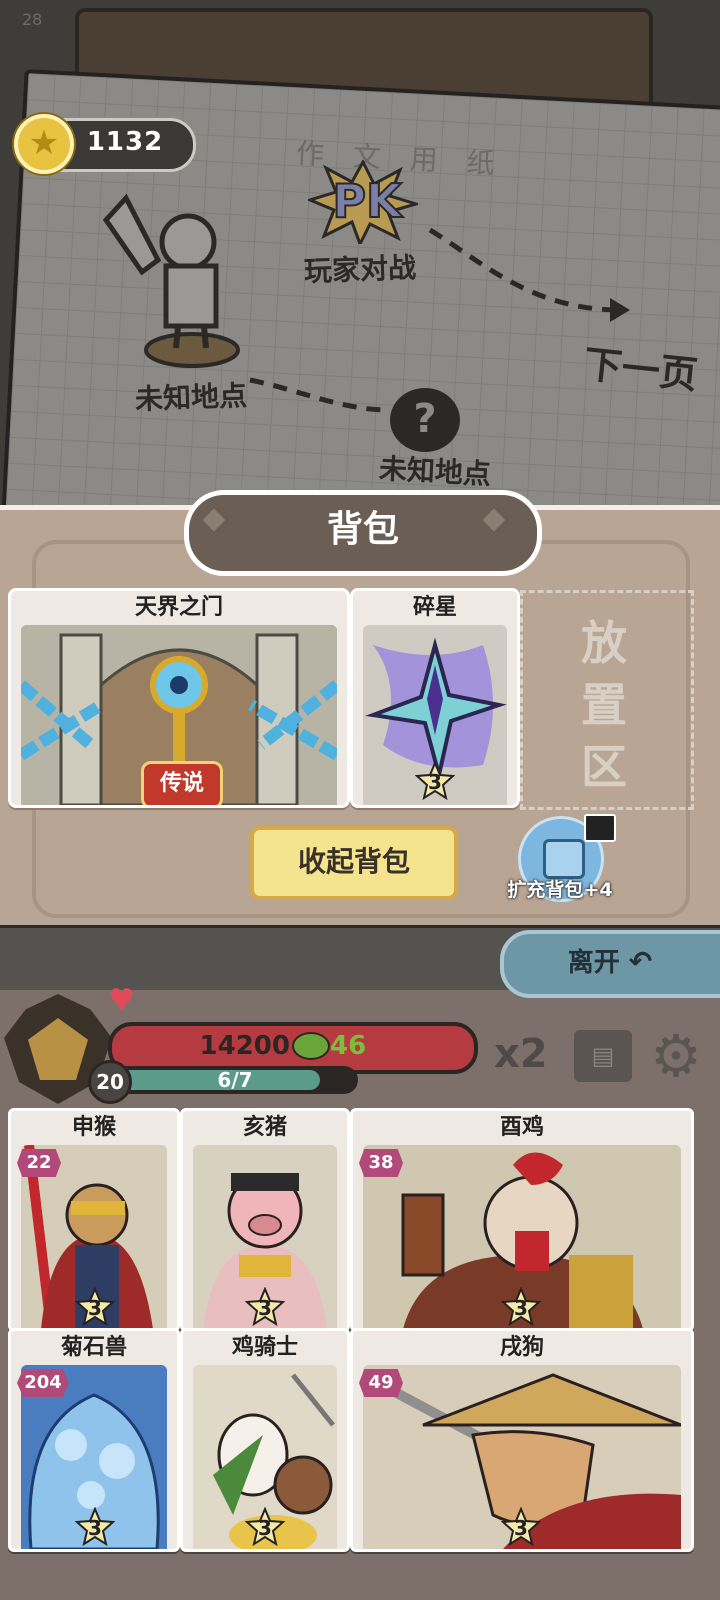 The image size is (720, 1600). Describe the element at coordinates (604, 705) in the screenshot. I see `drop-zone-label: 放置区` at that location.